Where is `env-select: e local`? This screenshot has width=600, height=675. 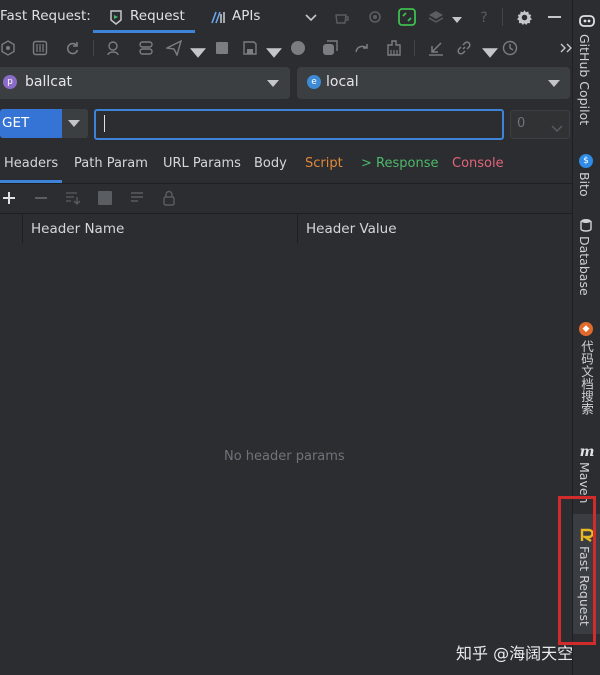
env-select: e local is located at coordinates (433, 83).